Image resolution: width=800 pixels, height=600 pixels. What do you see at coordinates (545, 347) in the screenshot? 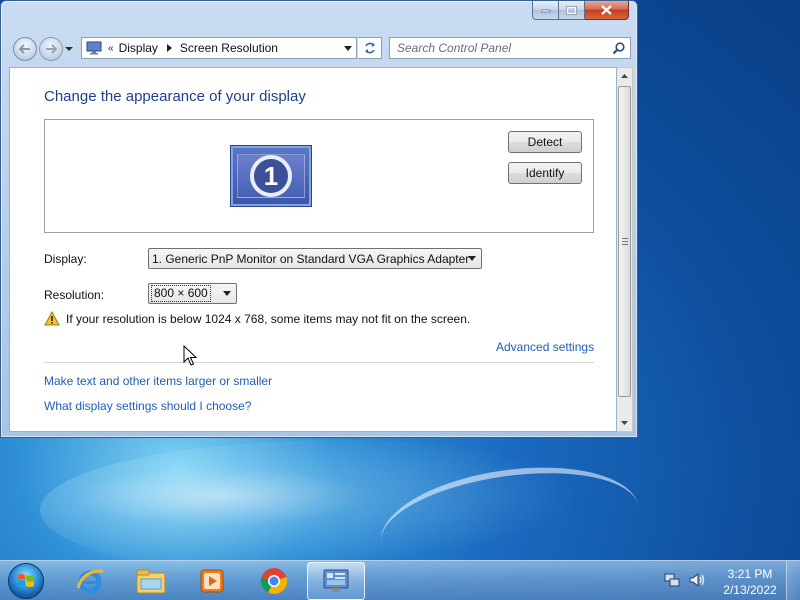
I see `advanced-settings-link: Advanced settings` at bounding box center [545, 347].